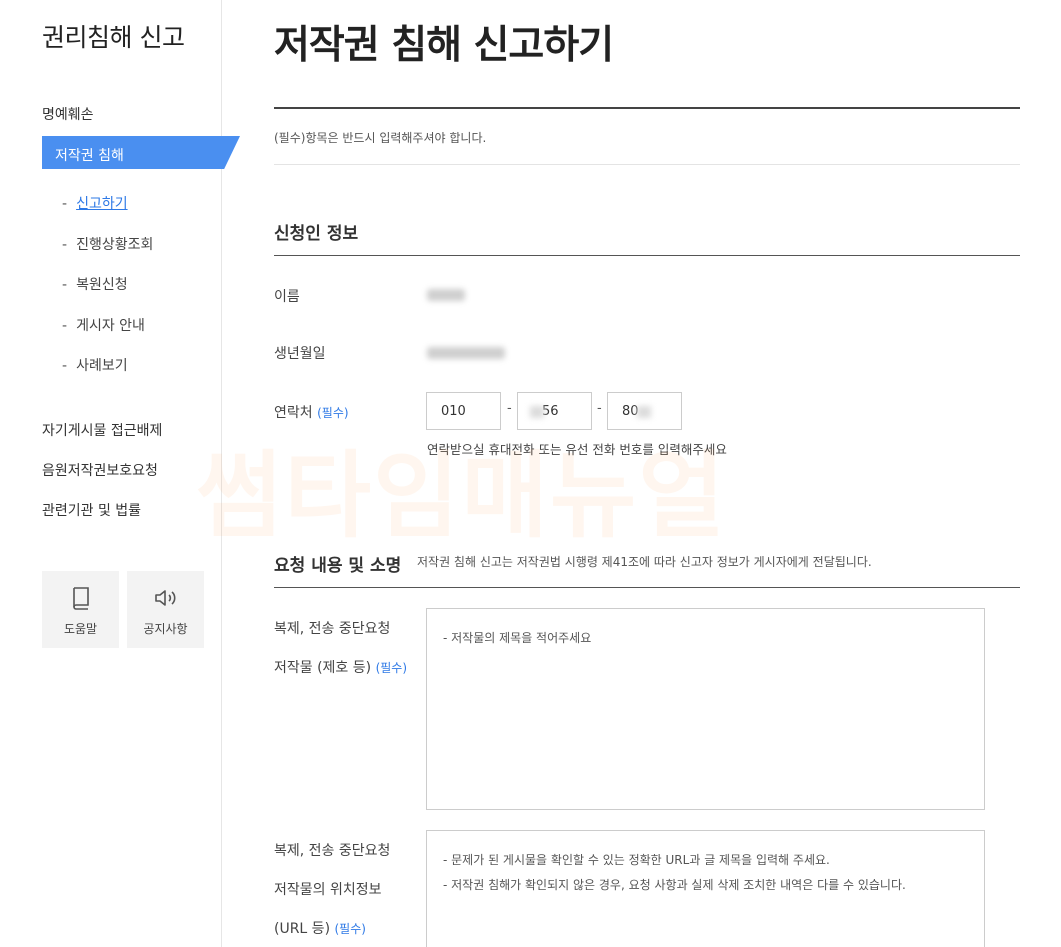 The height and width of the screenshot is (947, 1061). What do you see at coordinates (80, 598) in the screenshot?
I see `book-icon` at bounding box center [80, 598].